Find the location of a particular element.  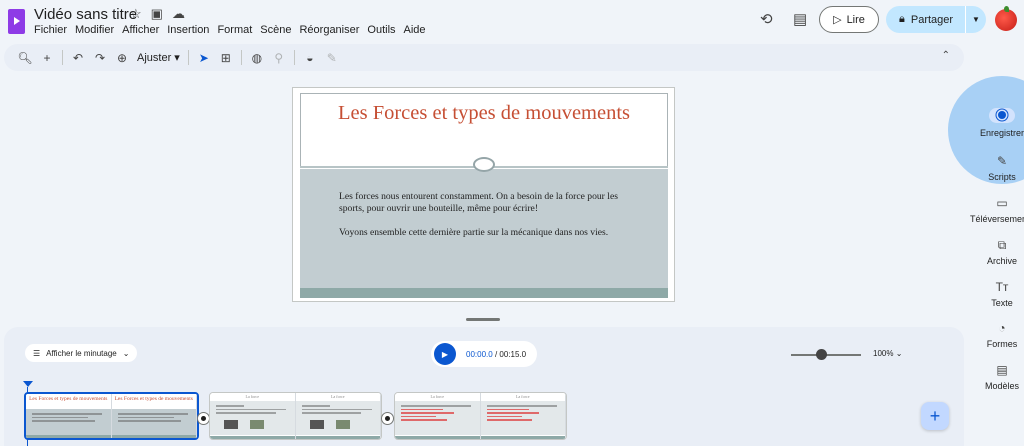

menu-fichier: Fichier is located at coordinates (50, 30).